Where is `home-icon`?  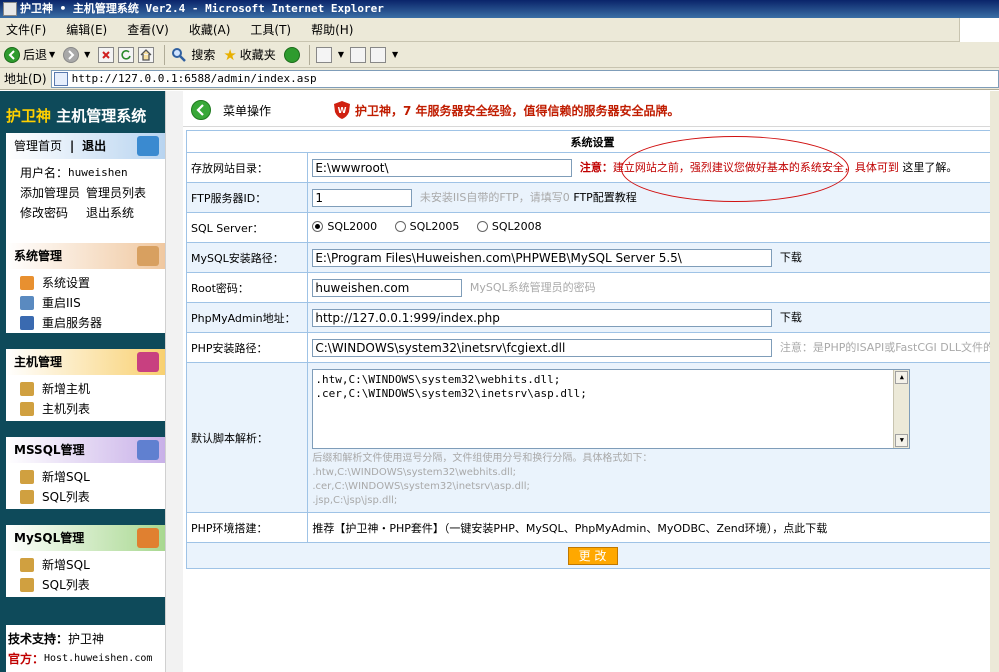 home-icon is located at coordinates (146, 54).